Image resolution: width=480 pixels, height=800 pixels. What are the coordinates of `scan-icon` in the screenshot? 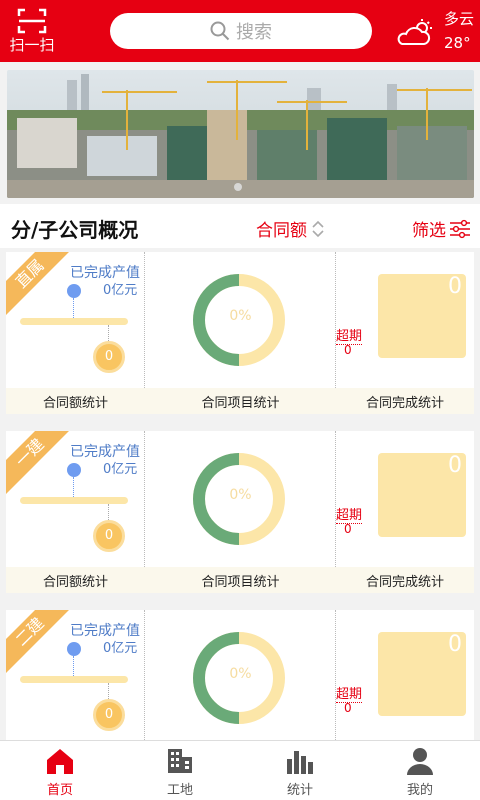 It's located at (32, 21).